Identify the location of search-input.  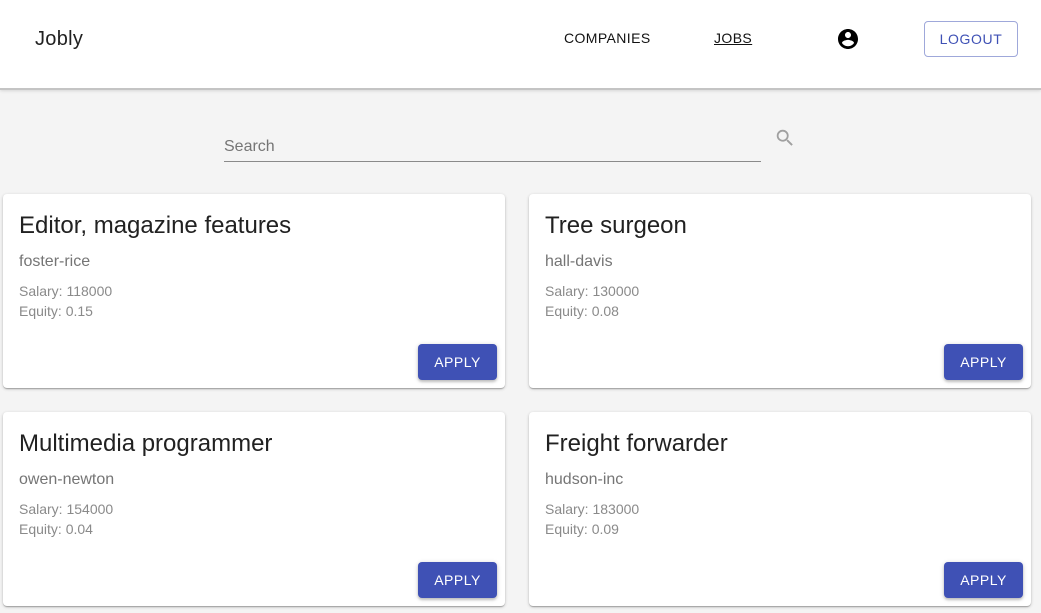
(492, 145).